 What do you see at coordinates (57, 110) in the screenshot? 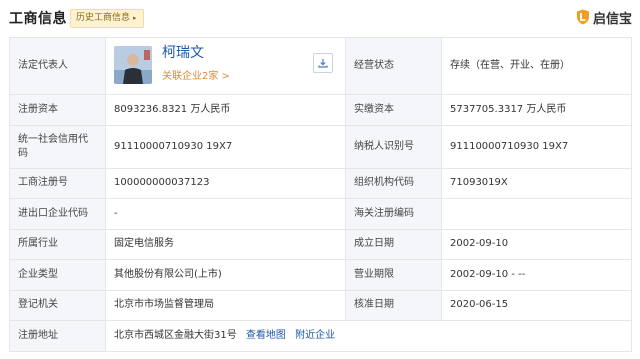
I see `reg-capital-label: 注册资本` at bounding box center [57, 110].